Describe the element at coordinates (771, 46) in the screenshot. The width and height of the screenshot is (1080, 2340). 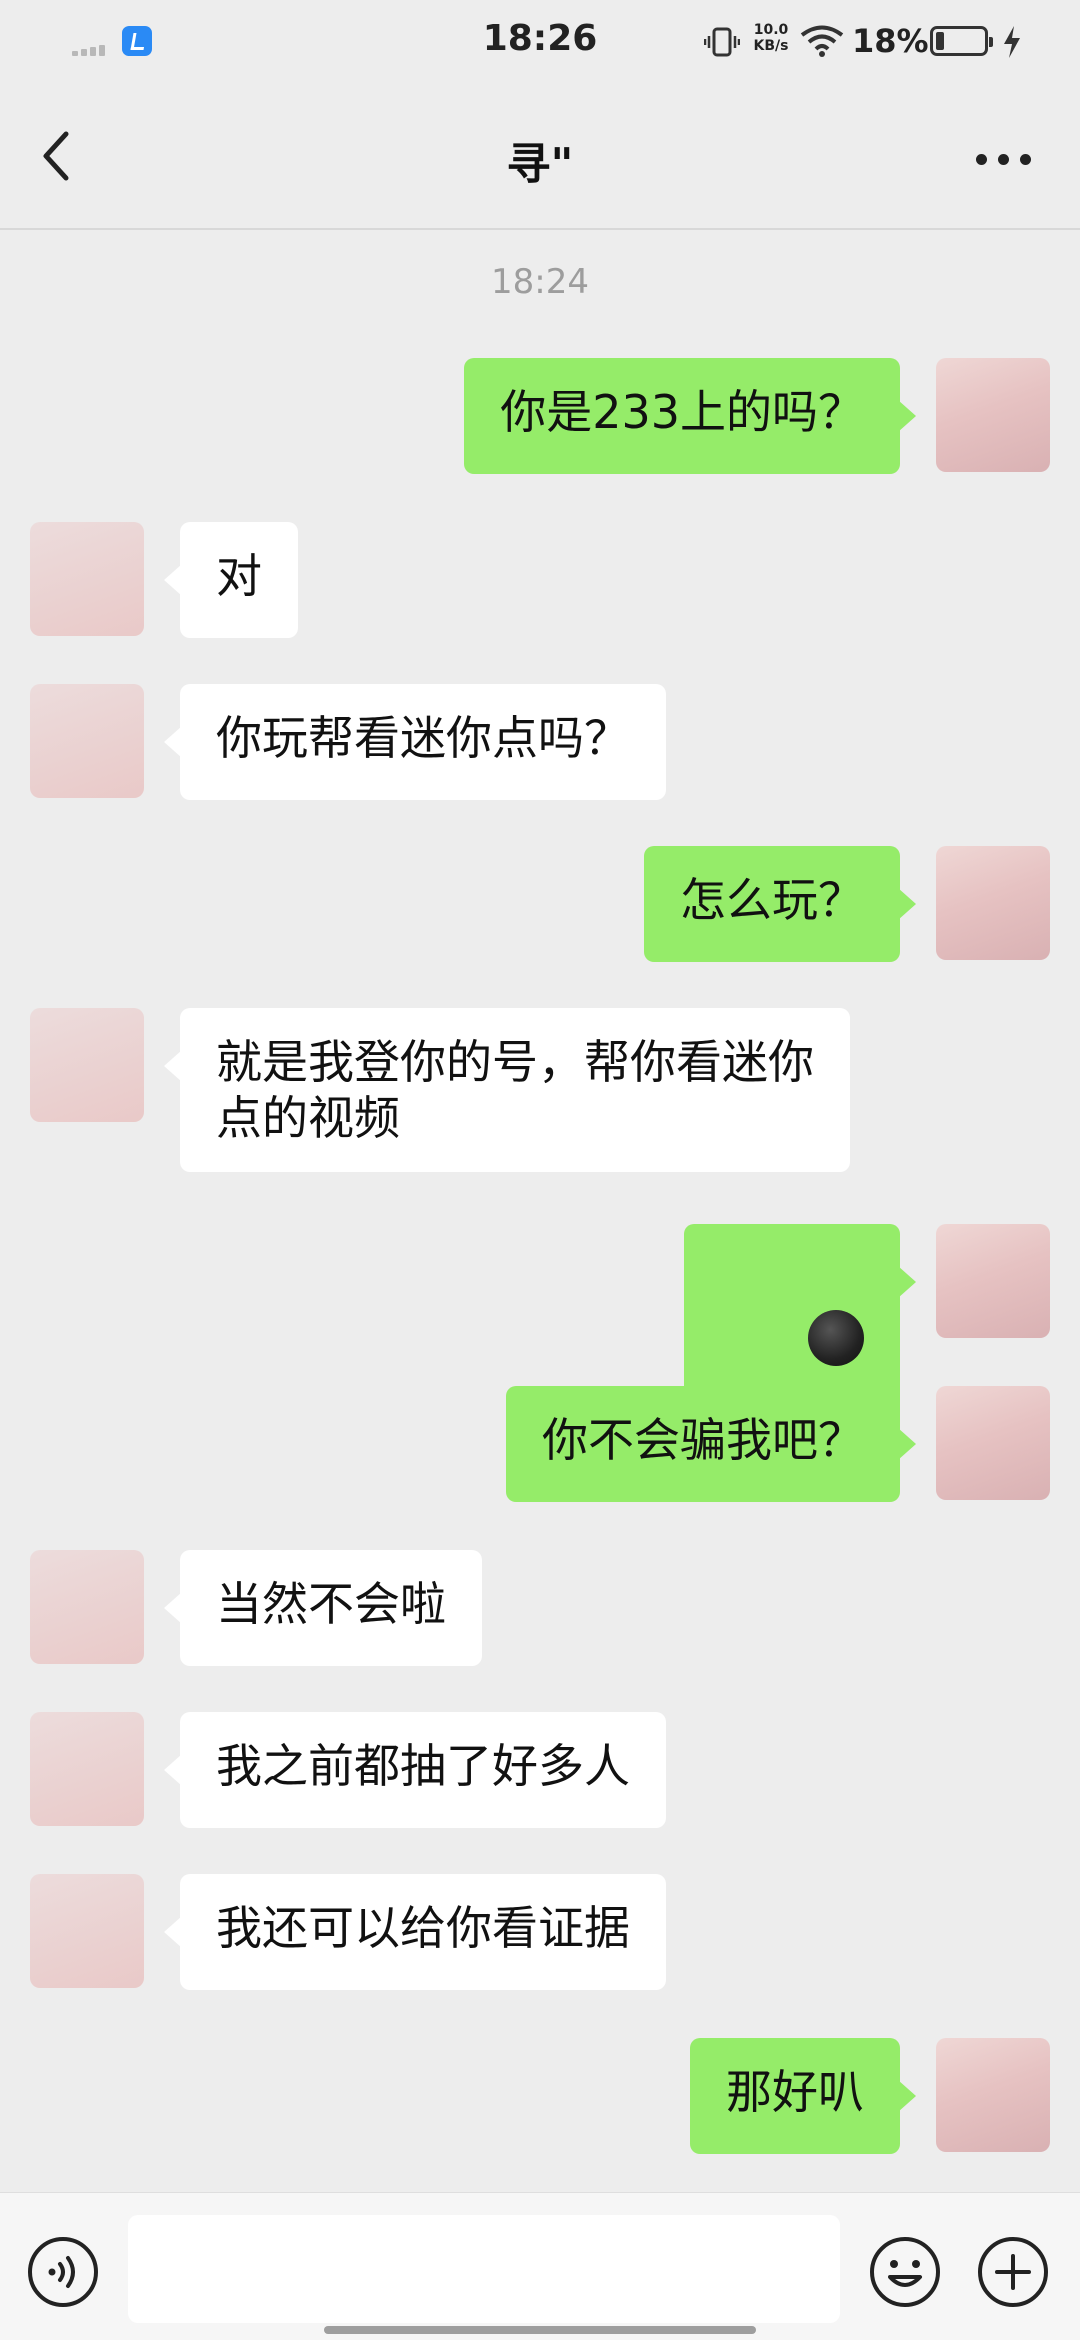
I see `network-speed-unit: KB/s` at that location.